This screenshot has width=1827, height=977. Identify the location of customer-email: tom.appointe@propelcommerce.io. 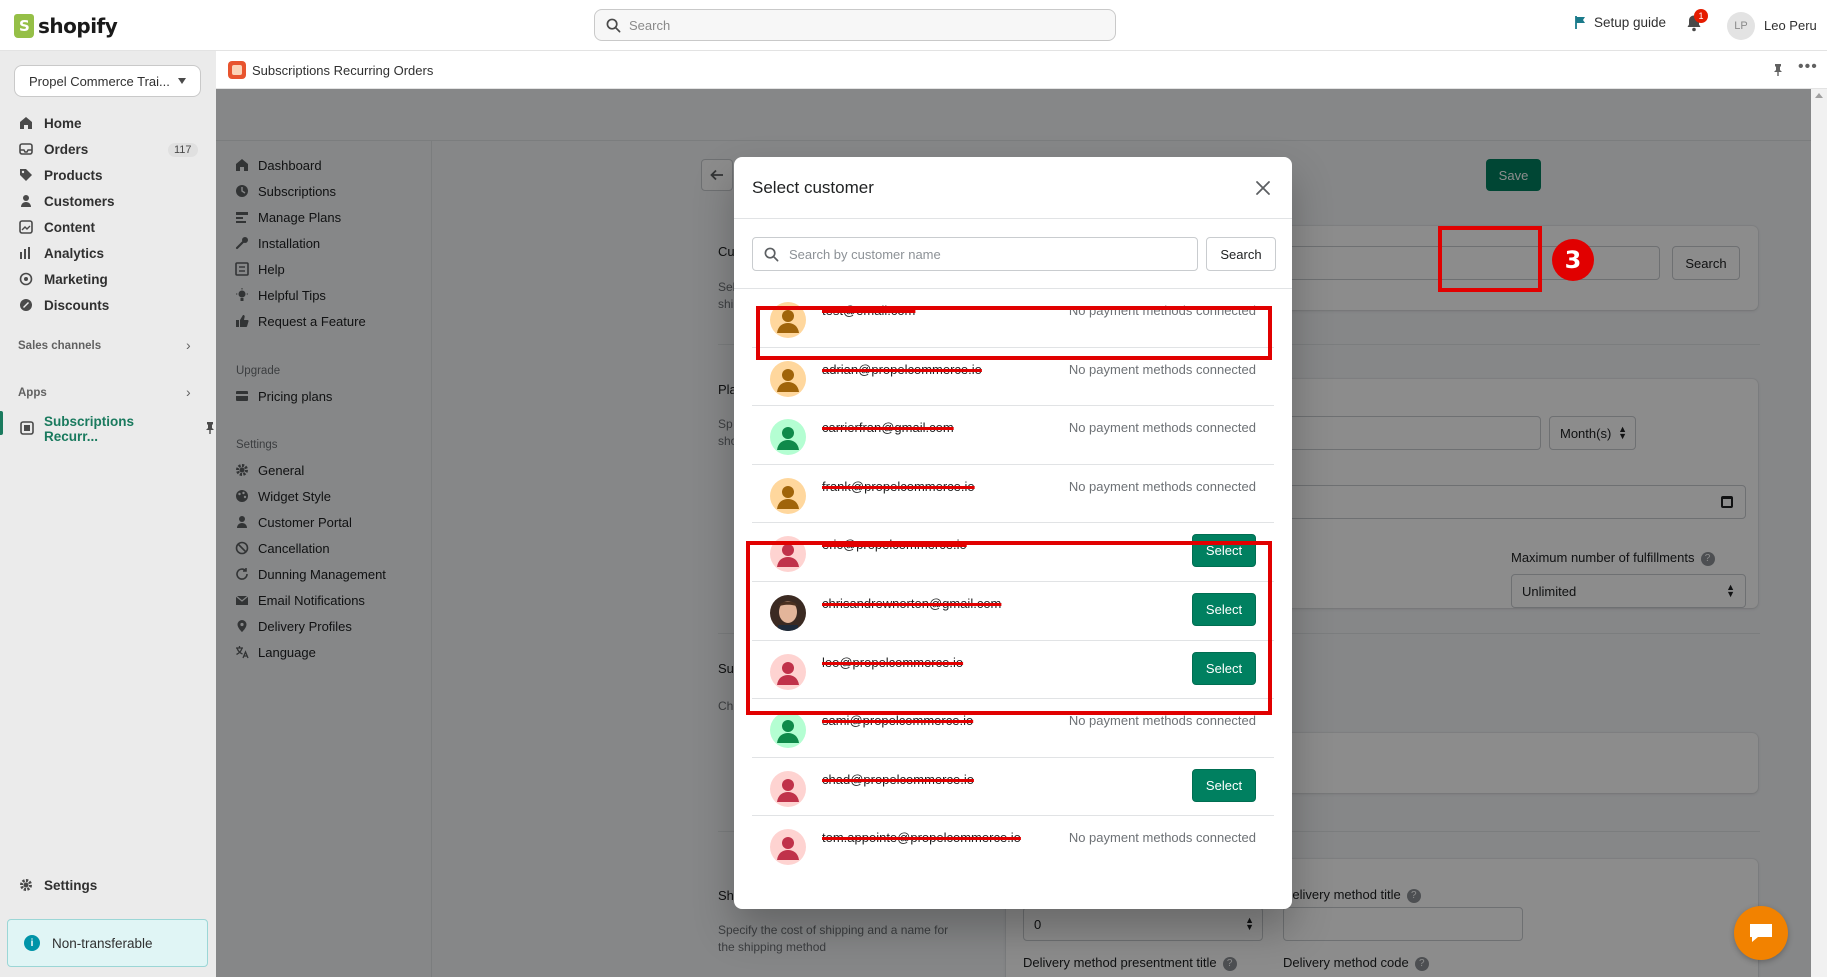
(921, 838).